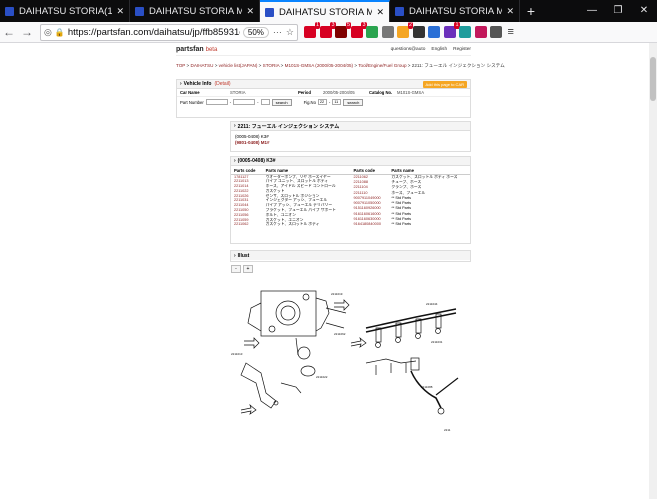 This screenshot has height=499, width=657. Describe the element at coordinates (372, 32) in the screenshot. I see `ext-green-icon` at that location.